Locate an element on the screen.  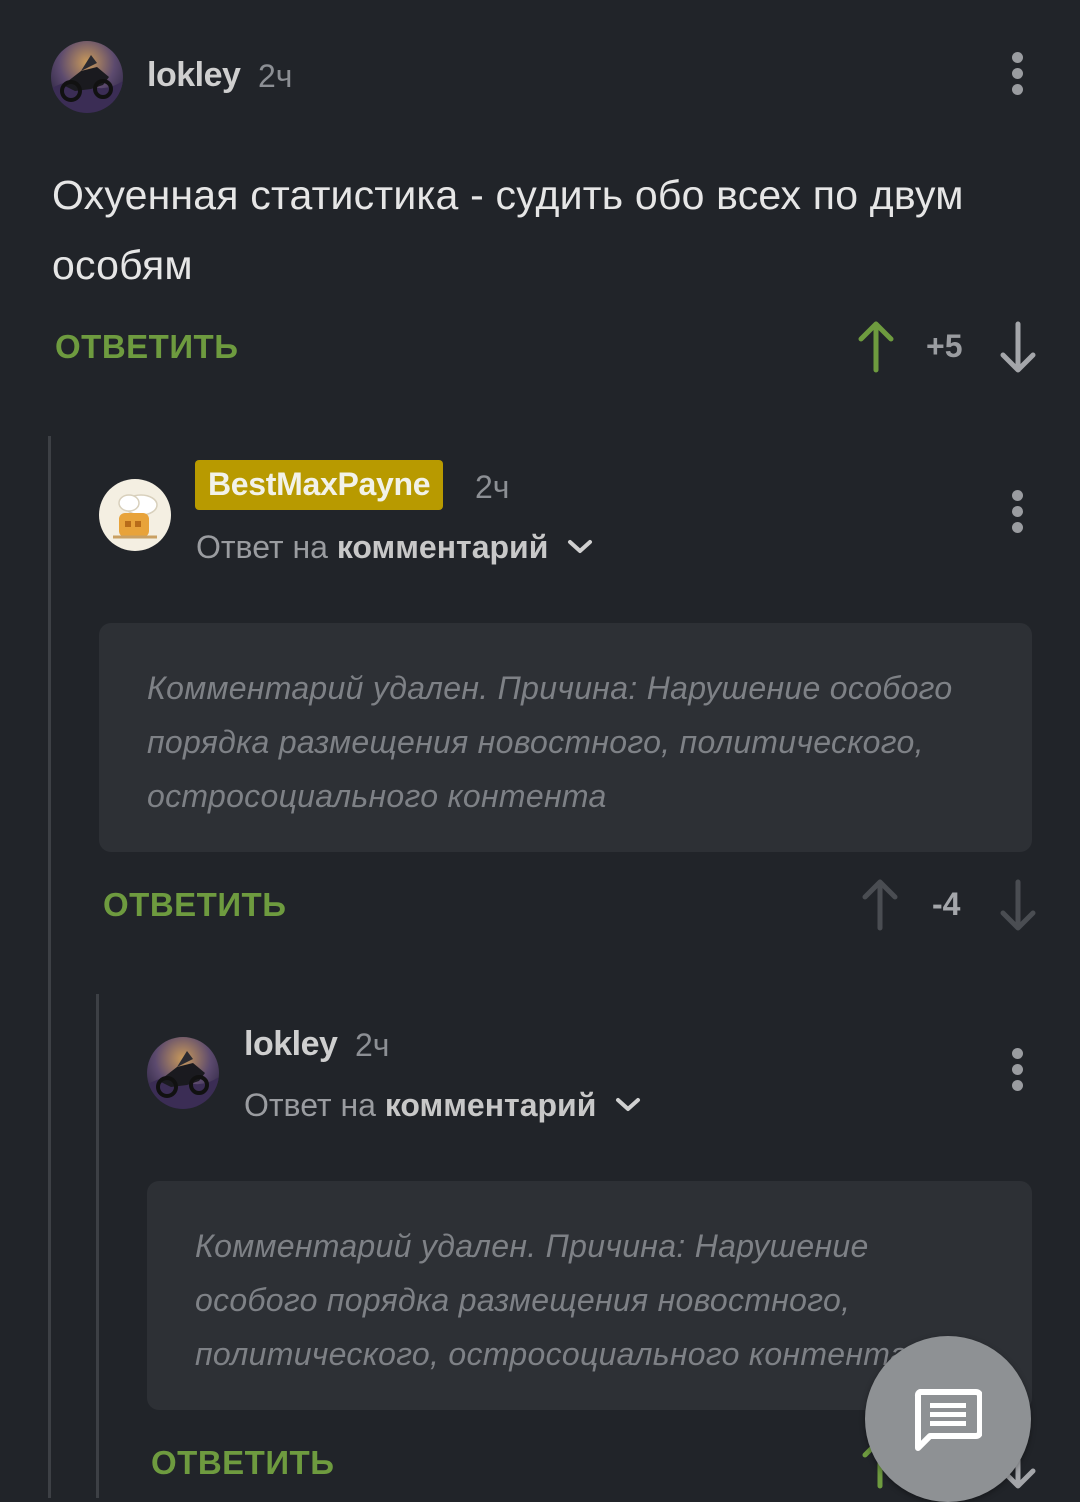
username-badge: BestMaxPayne is located at coordinates (319, 485).